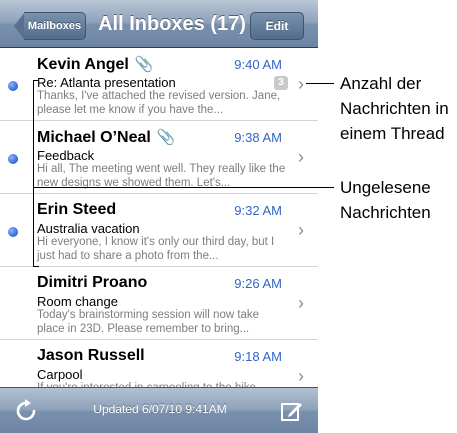 The width and height of the screenshot is (457, 433). Describe the element at coordinates (172, 24) in the screenshot. I see `page-title: All Inboxes (17)` at that location.